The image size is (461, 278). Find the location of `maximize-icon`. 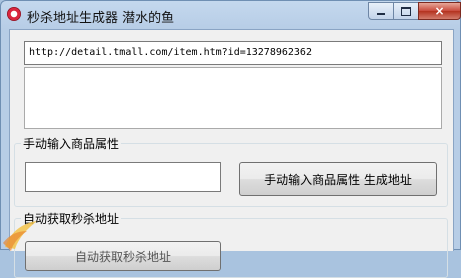

maximize-icon is located at coordinates (406, 11).